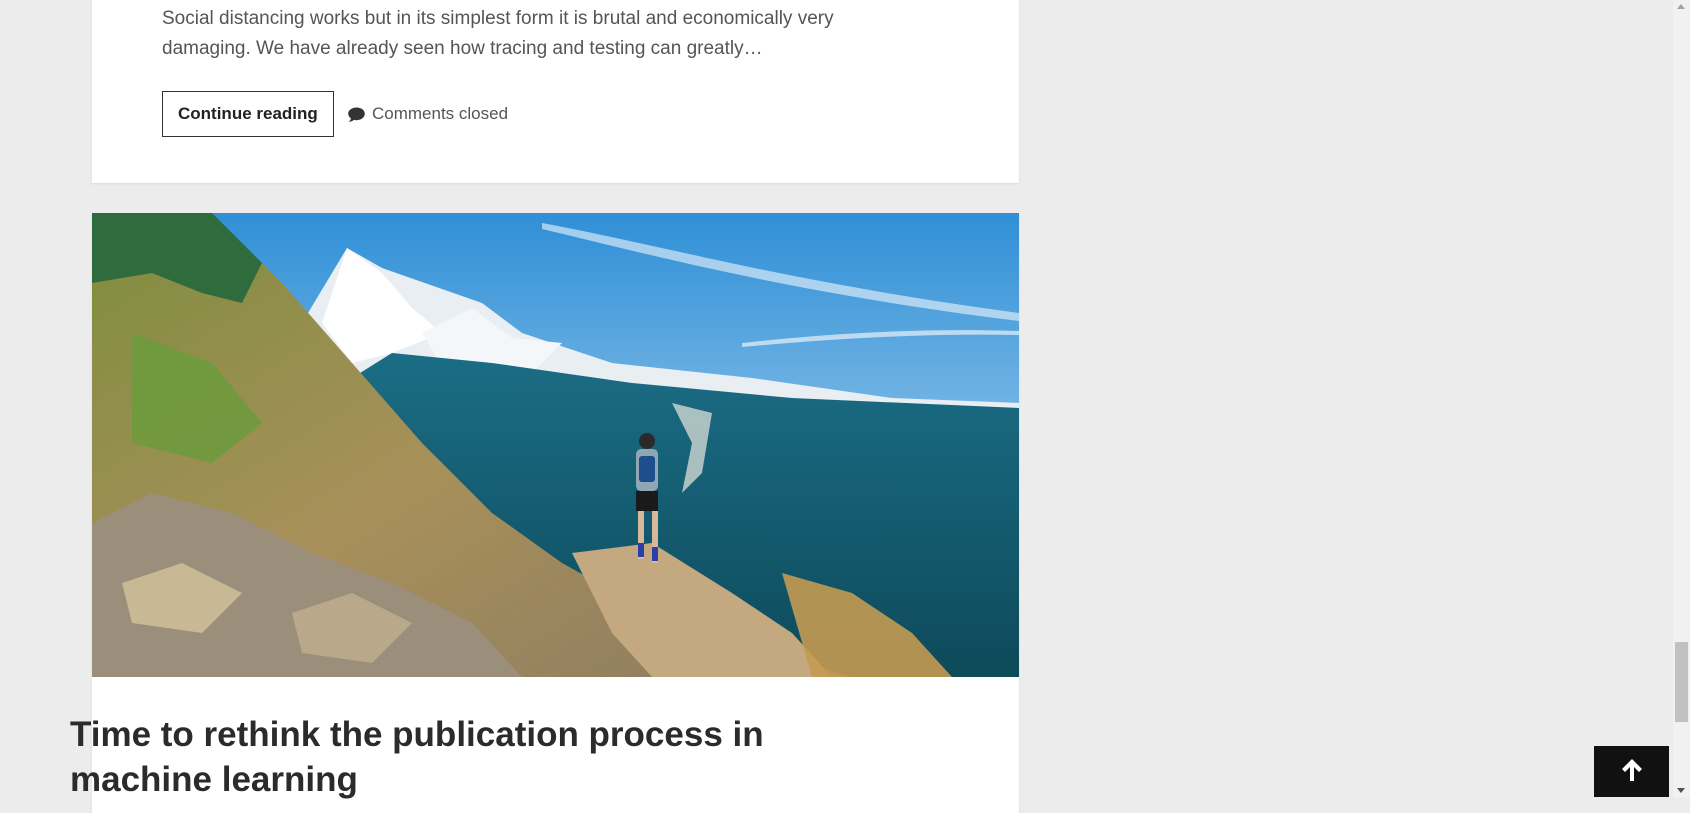 Image resolution: width=1690 pixels, height=813 pixels. I want to click on comment-bubble-icon, so click(356, 114).